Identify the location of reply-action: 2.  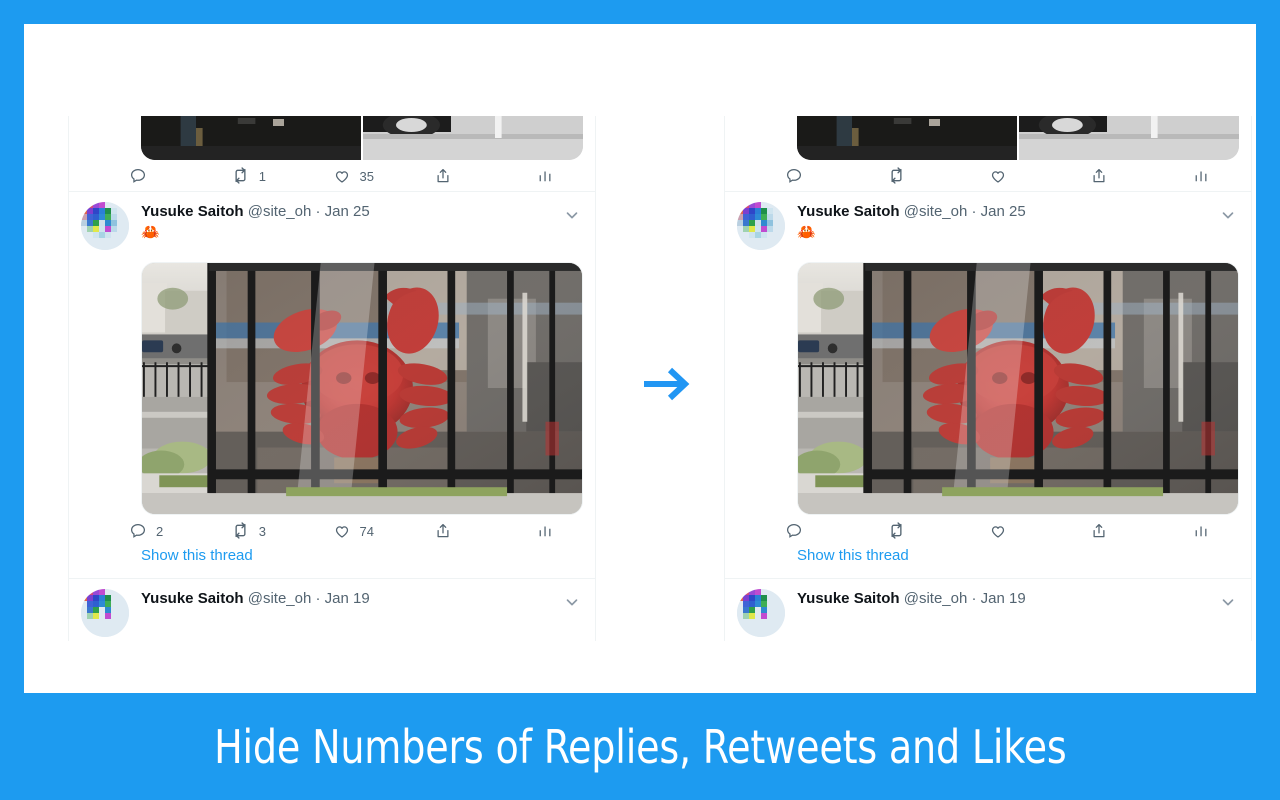
(180, 530).